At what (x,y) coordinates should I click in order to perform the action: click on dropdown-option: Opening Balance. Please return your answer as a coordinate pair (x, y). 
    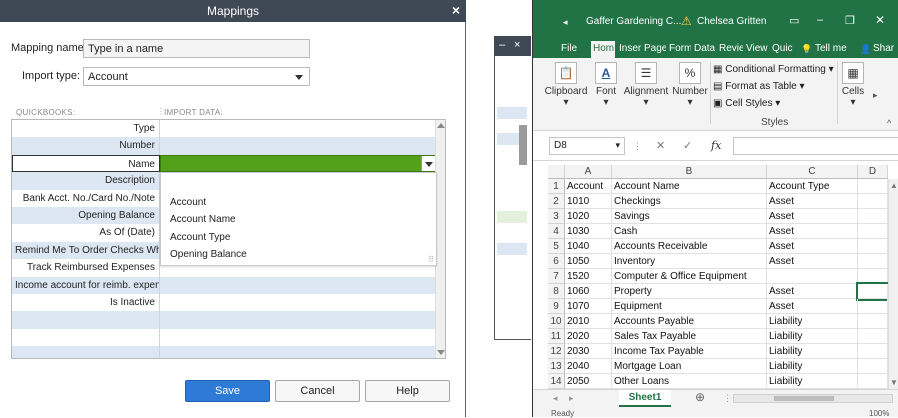
    Looking at the image, I should click on (208, 254).